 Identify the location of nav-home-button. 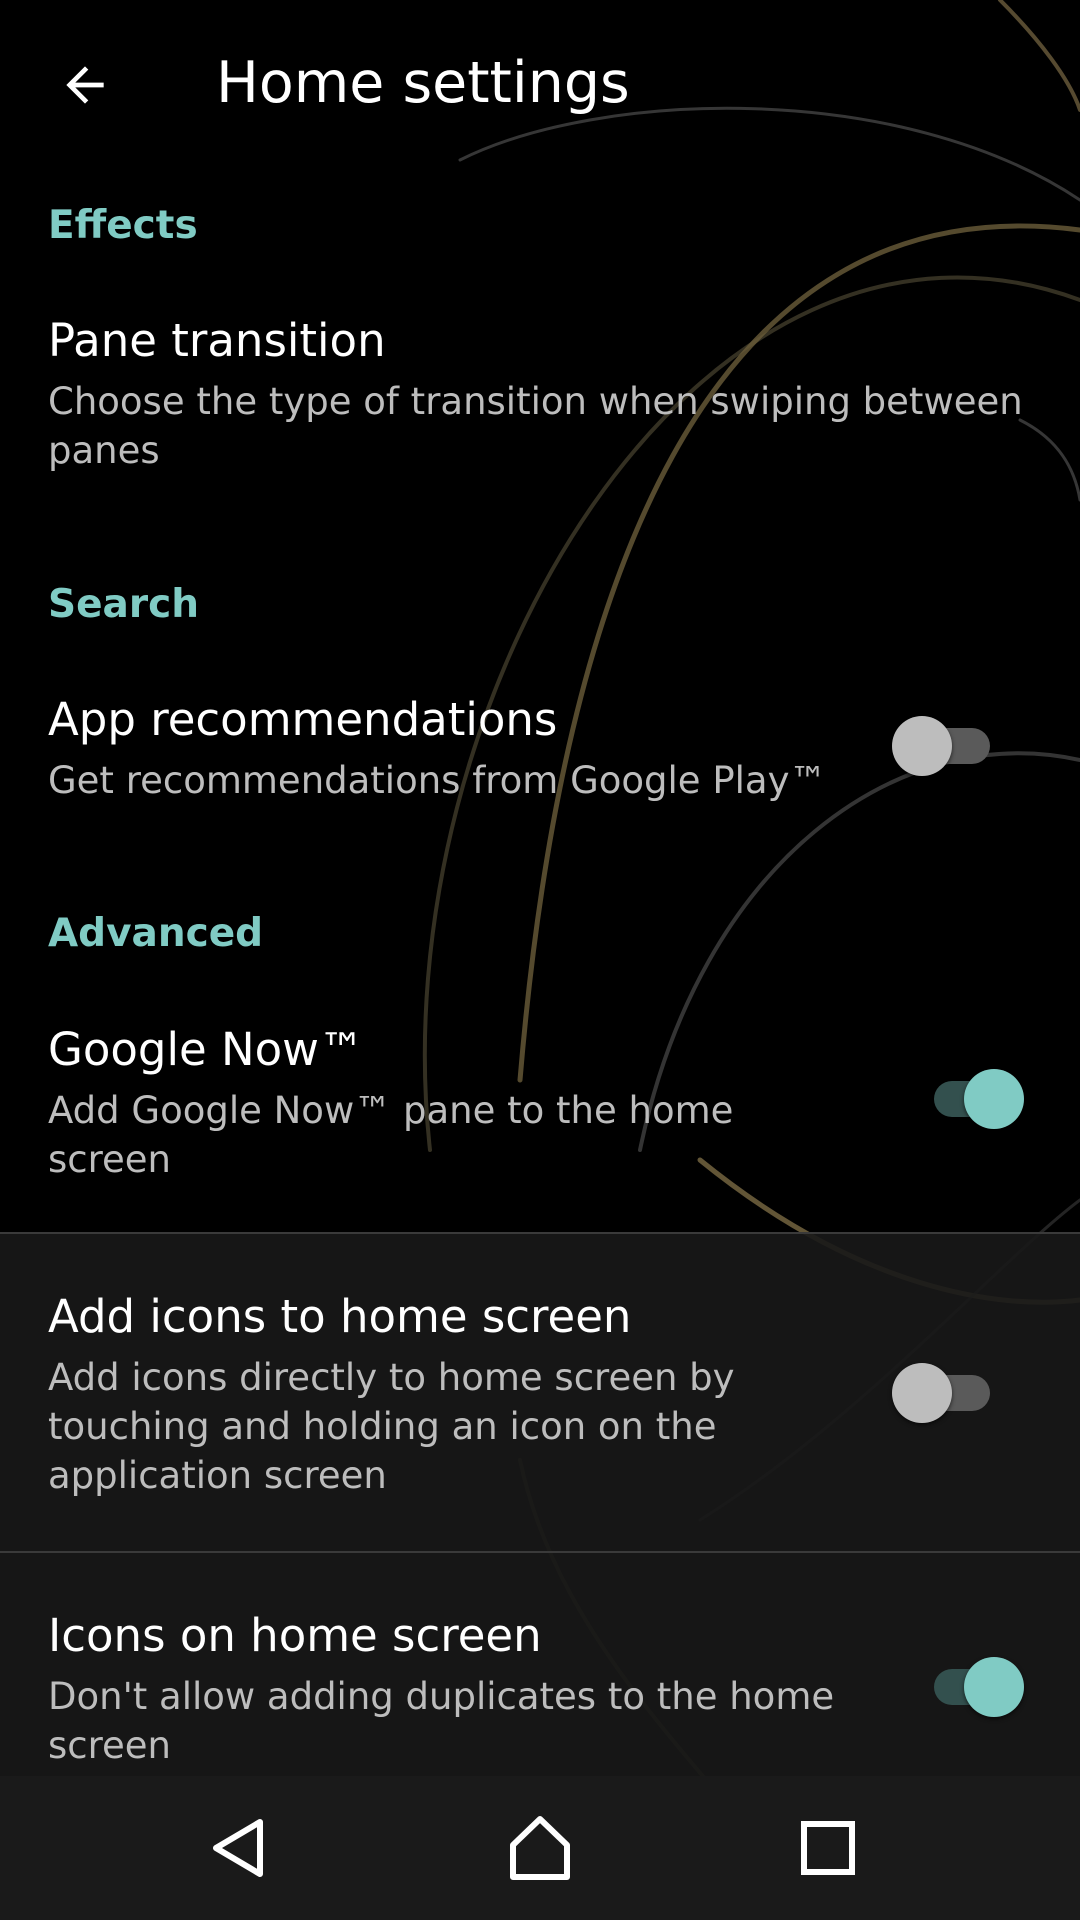
(540, 1848).